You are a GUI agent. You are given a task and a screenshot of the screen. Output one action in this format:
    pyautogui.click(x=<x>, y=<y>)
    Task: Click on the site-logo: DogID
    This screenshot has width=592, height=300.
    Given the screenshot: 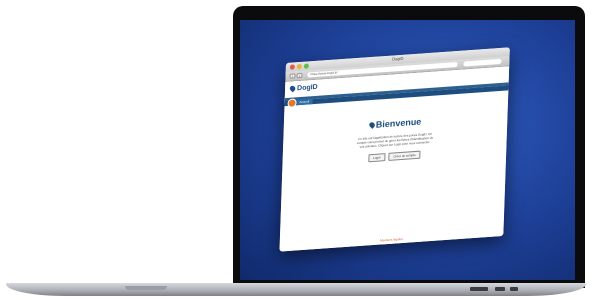 What is the action you would take?
    pyautogui.click(x=303, y=88)
    